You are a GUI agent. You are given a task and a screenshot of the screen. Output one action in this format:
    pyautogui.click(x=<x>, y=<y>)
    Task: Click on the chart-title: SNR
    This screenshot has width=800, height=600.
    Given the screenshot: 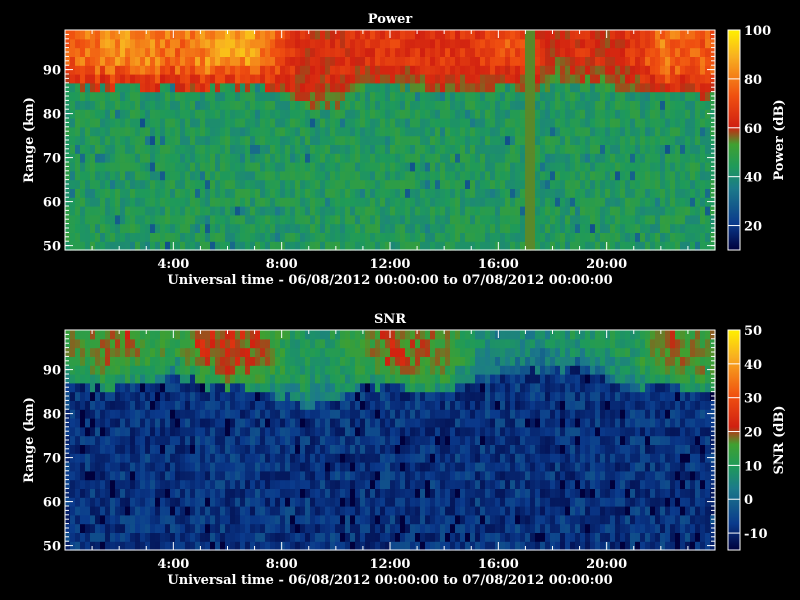 What is the action you would take?
    pyautogui.click(x=390, y=319)
    